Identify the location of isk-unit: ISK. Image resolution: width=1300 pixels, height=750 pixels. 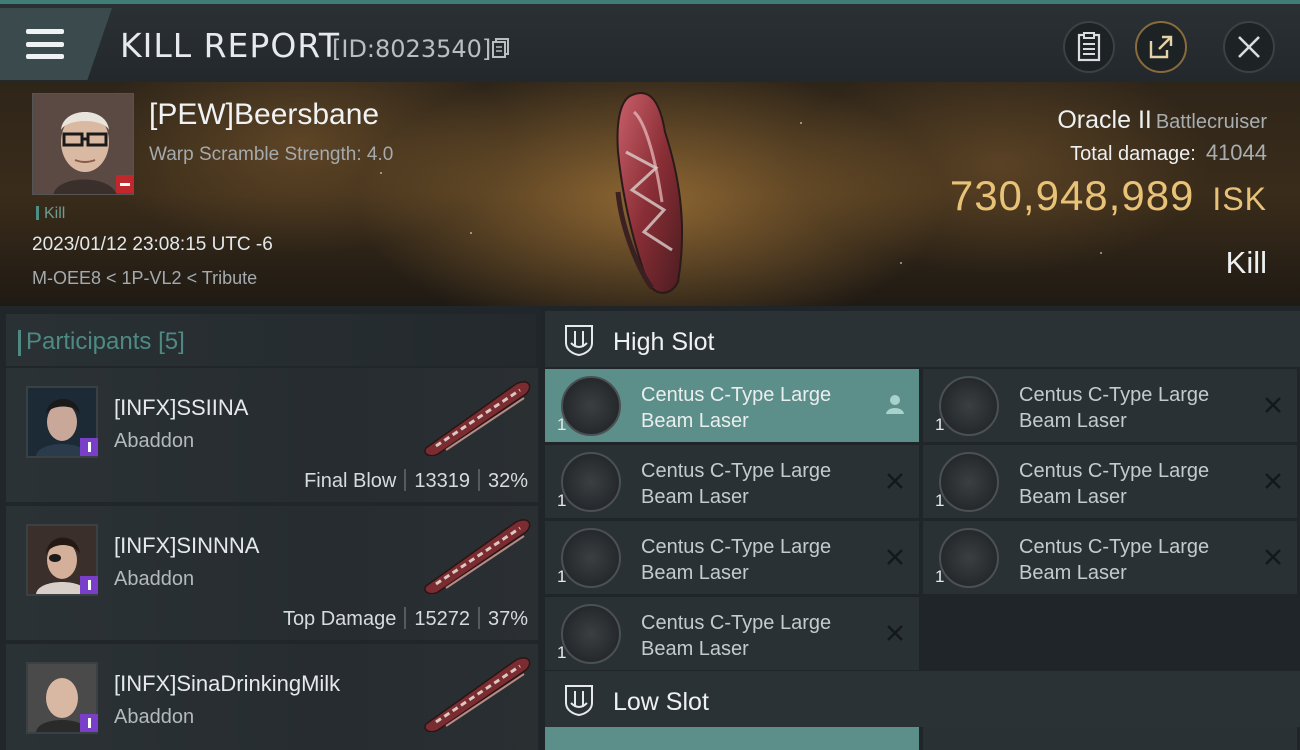
(1239, 199).